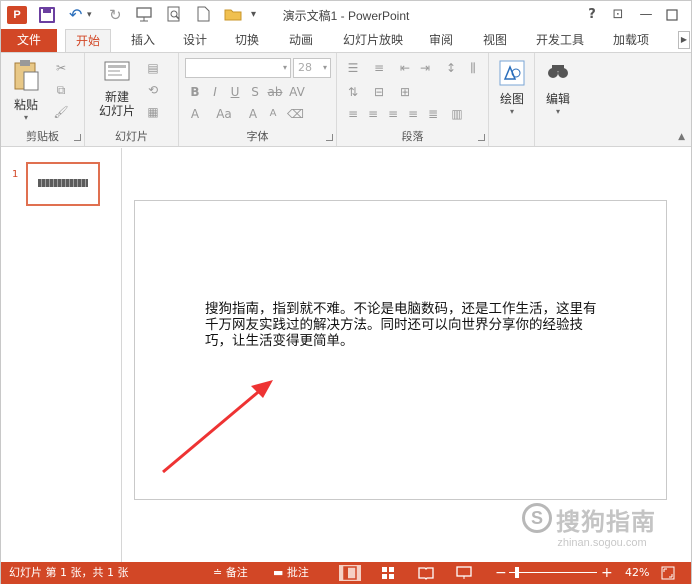 The width and height of the screenshot is (692, 584). What do you see at coordinates (451, 68) in the screenshot?
I see `line-spacing-icon: ↕` at bounding box center [451, 68].